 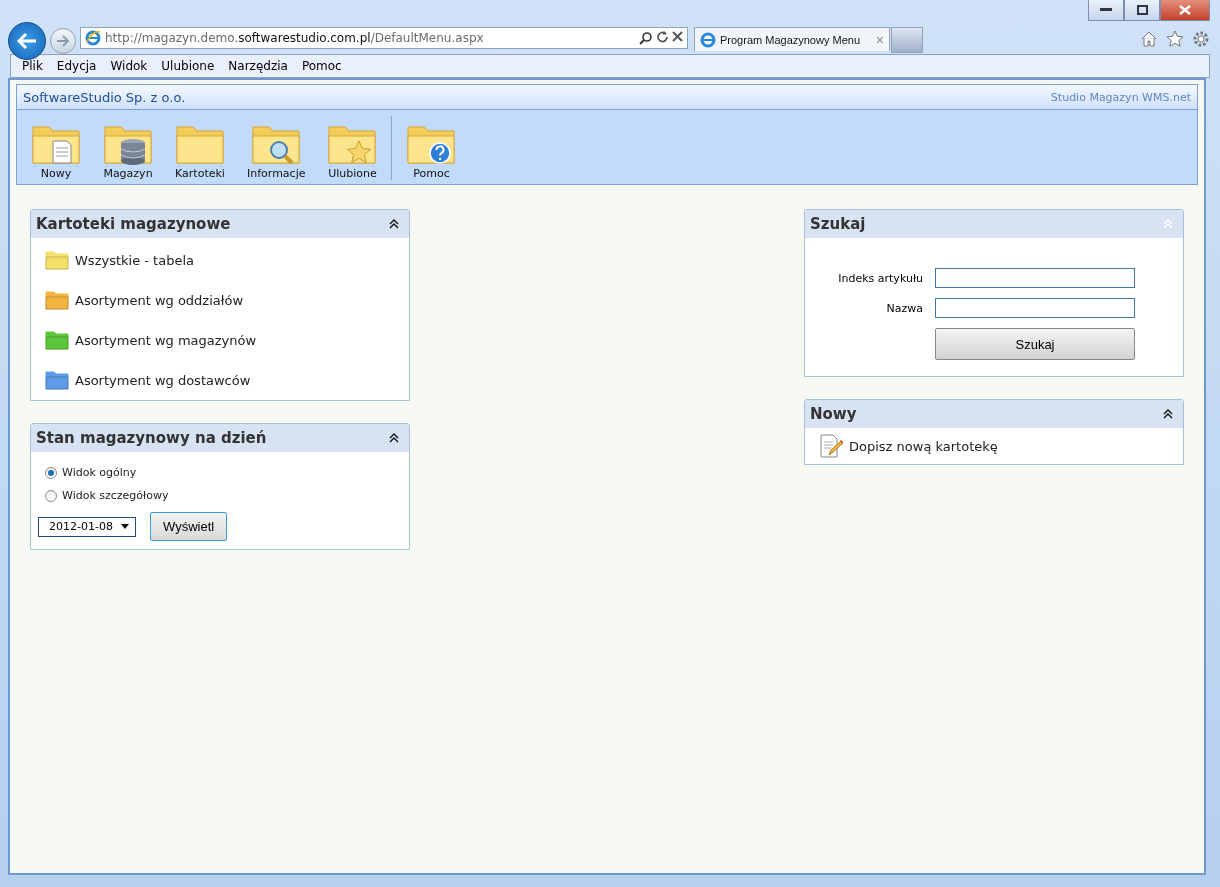 What do you see at coordinates (76, 66) in the screenshot?
I see `menu-item: Edycja` at bounding box center [76, 66].